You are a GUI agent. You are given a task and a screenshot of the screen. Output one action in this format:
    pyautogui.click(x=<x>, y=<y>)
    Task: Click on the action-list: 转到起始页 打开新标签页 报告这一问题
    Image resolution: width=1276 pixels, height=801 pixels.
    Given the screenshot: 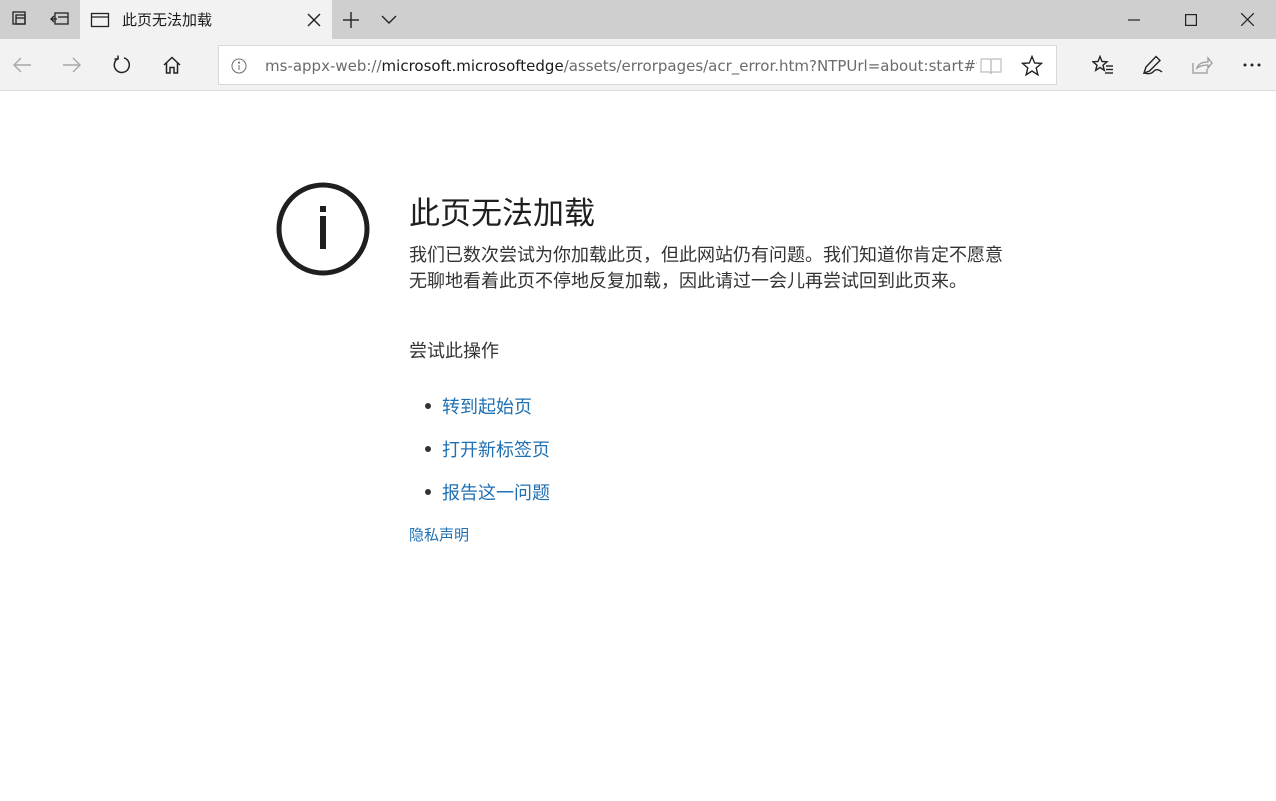 What is the action you would take?
    pyautogui.click(x=479, y=448)
    